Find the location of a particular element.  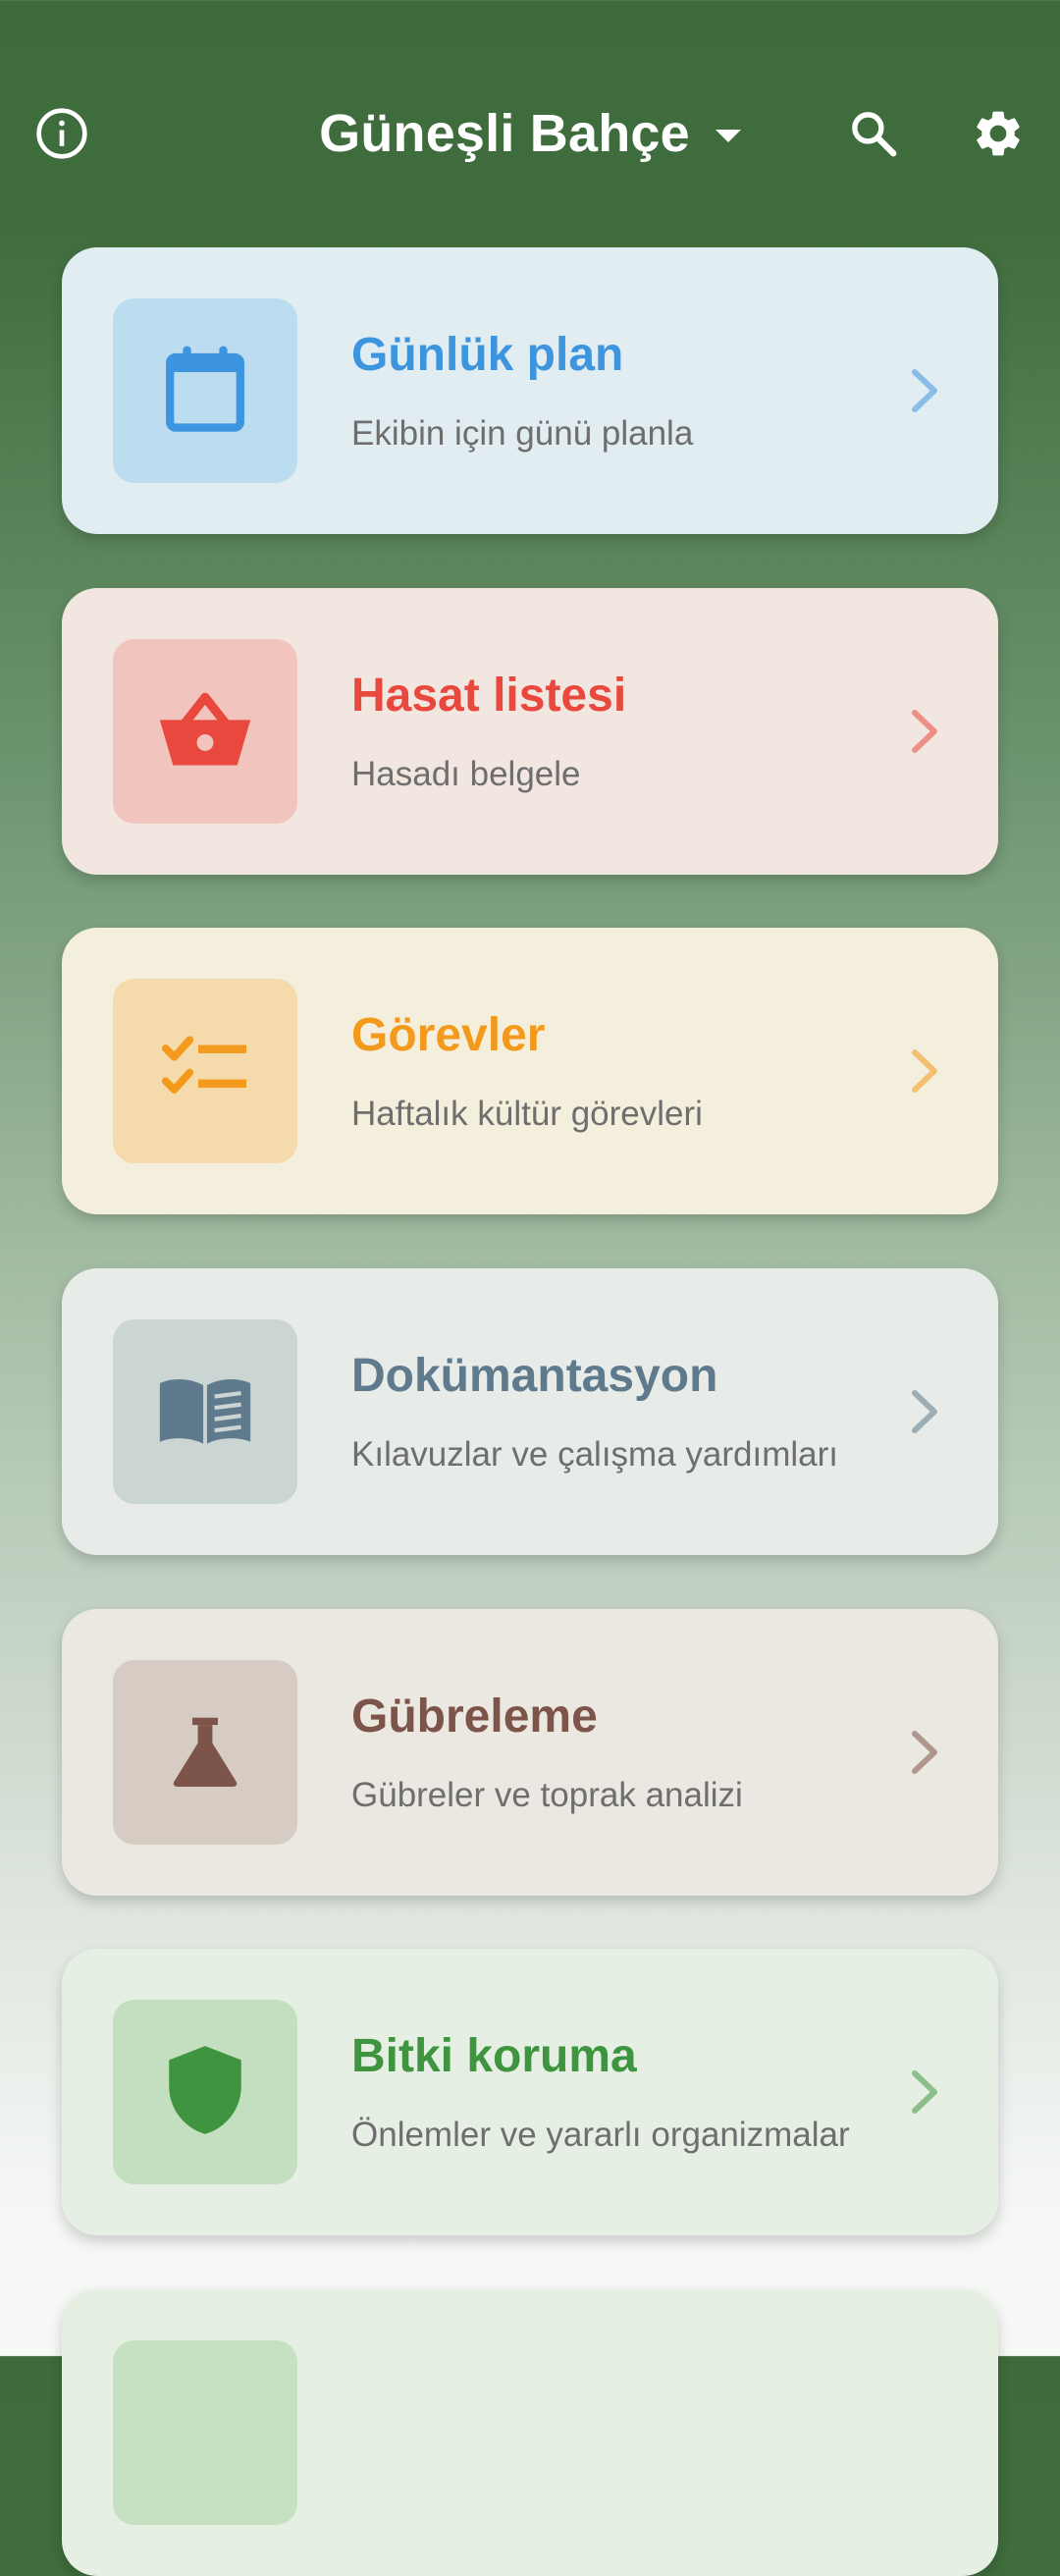

card-title: Görevler is located at coordinates (448, 1035).